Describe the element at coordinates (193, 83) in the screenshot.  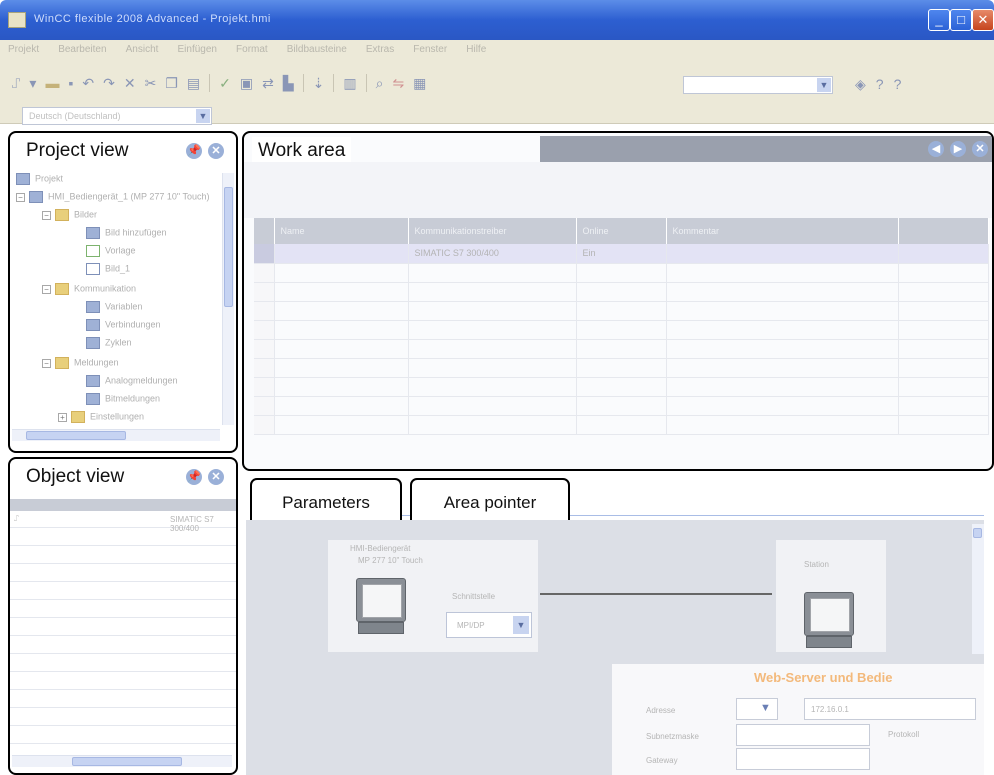
I see `paste-icon: ▤` at that location.